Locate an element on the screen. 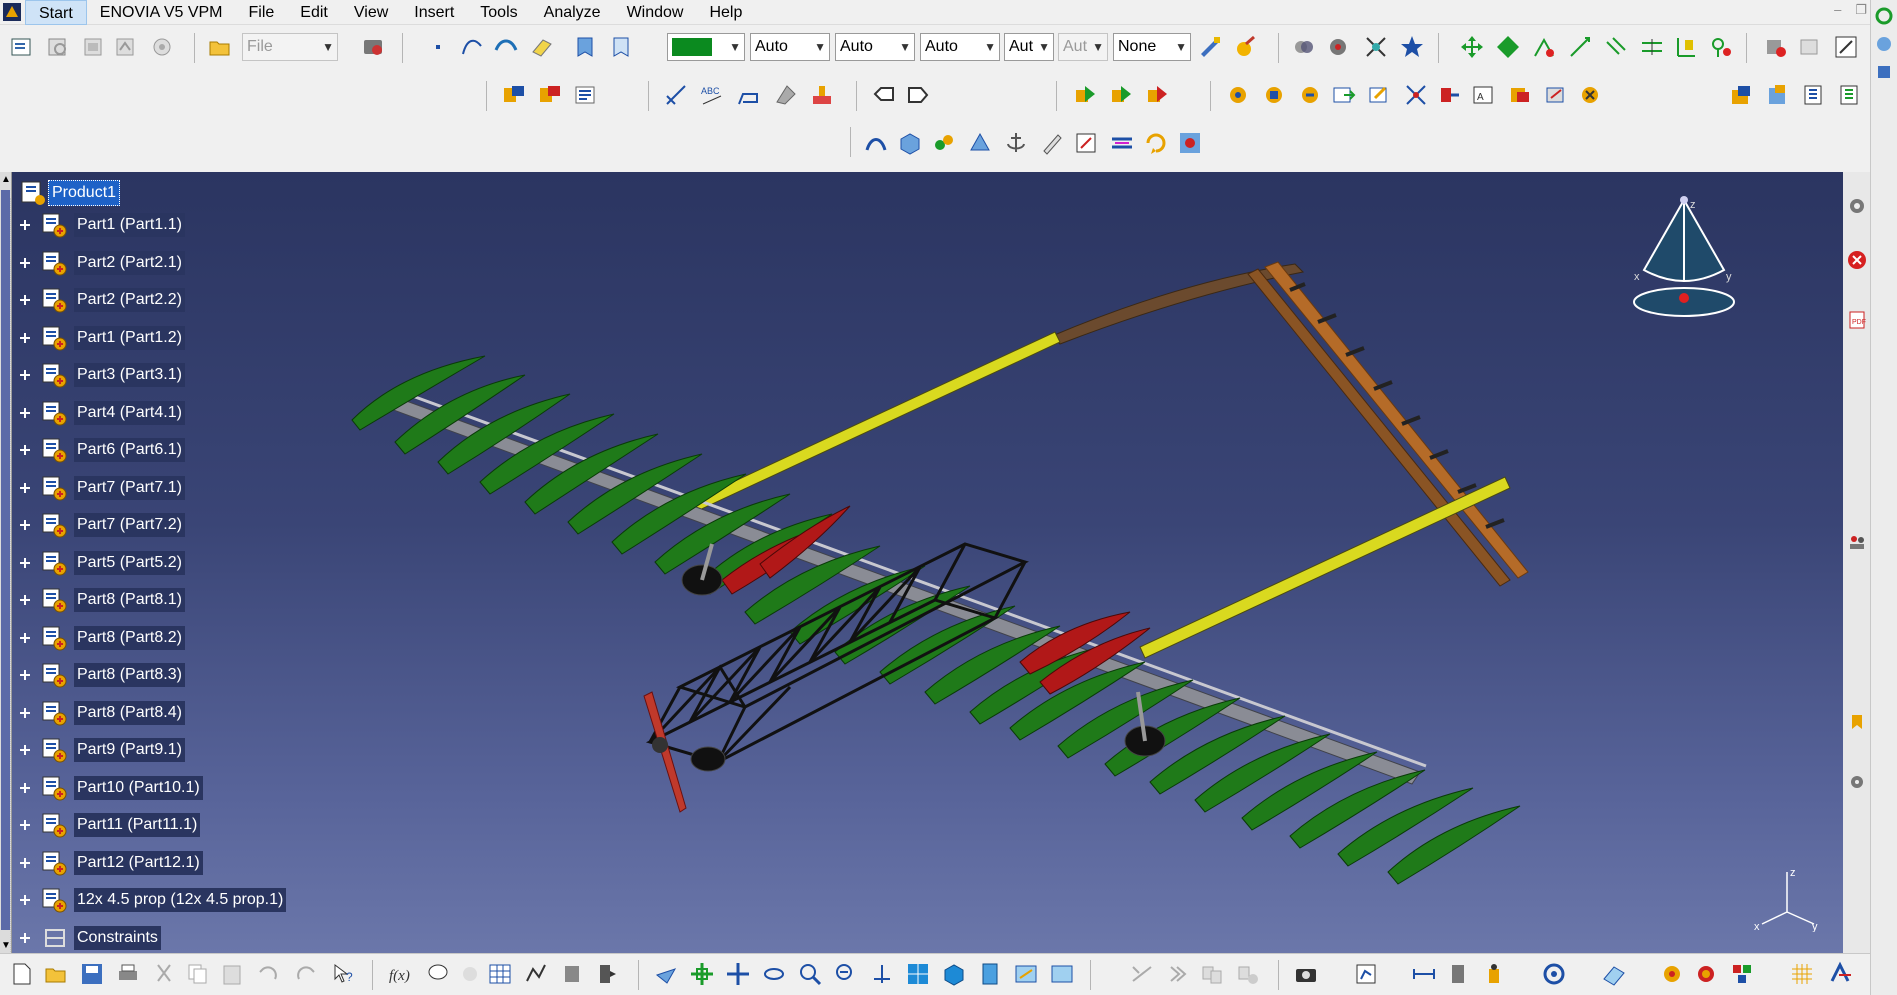 This screenshot has height=995, width=1897. point-type-combo: Auto ▼ is located at coordinates (960, 47).